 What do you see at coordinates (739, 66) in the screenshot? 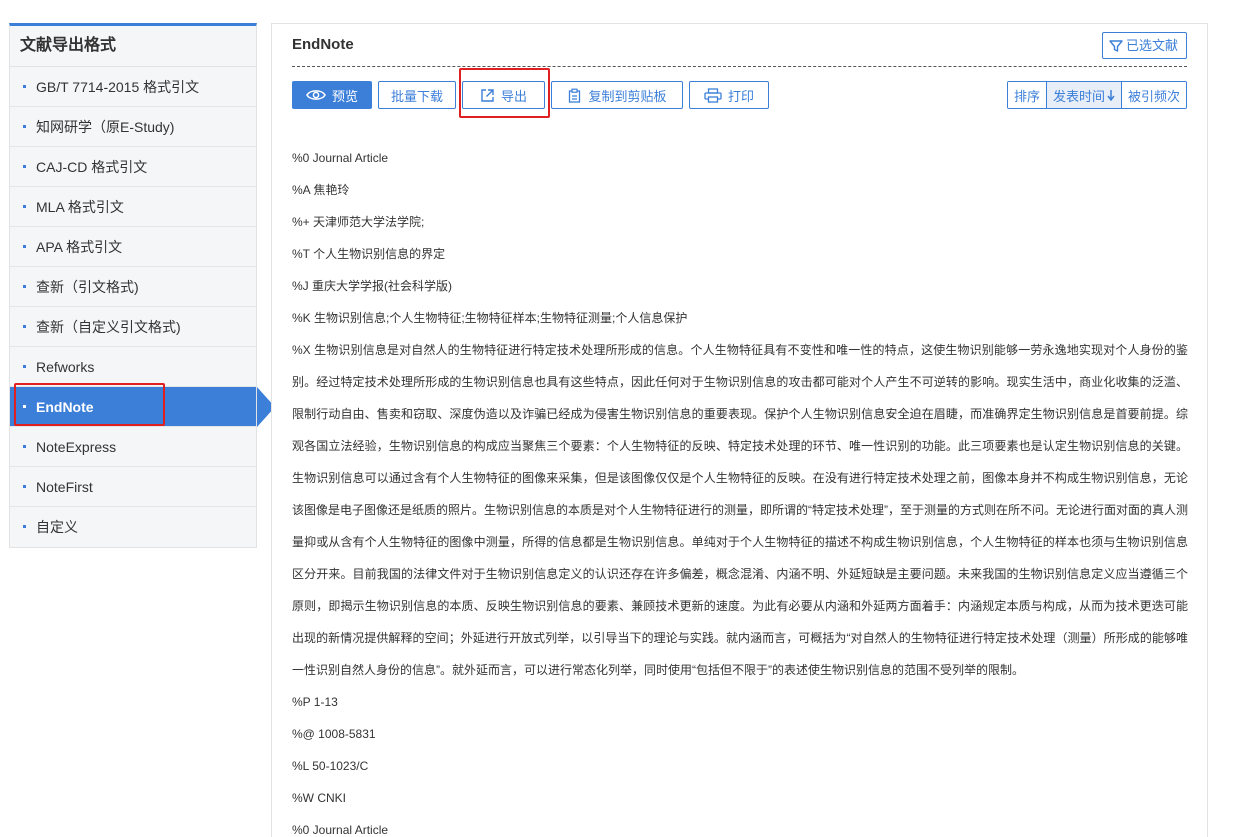
I see `divider` at bounding box center [739, 66].